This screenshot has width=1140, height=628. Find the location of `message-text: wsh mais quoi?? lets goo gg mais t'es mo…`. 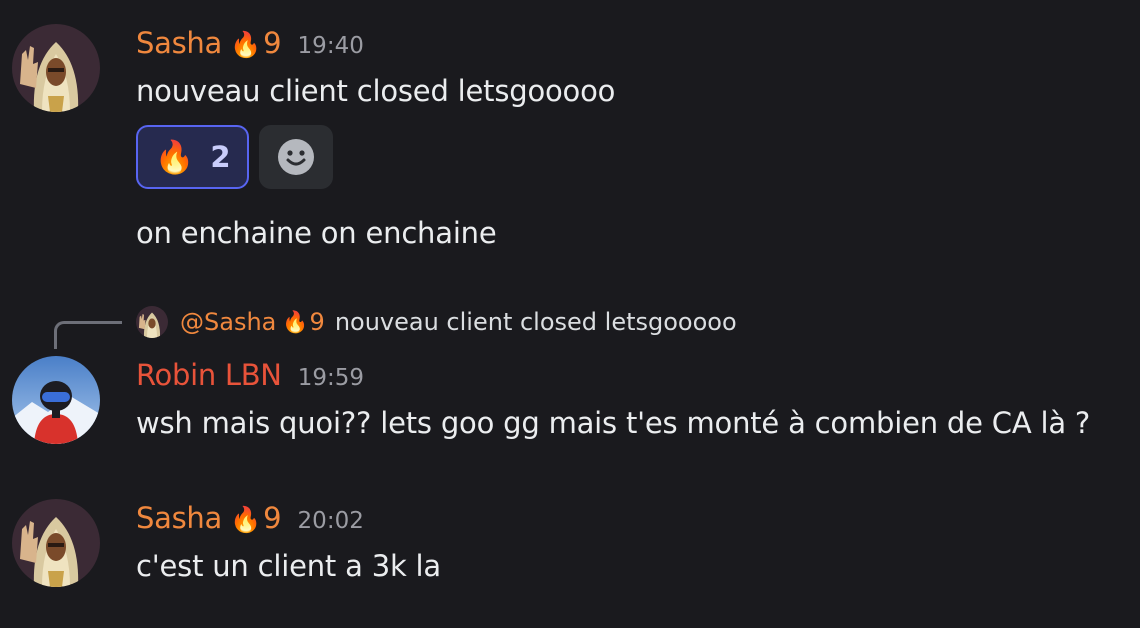

message-text: wsh mais quoi?? lets goo gg mais t'es mo… is located at coordinates (613, 423).